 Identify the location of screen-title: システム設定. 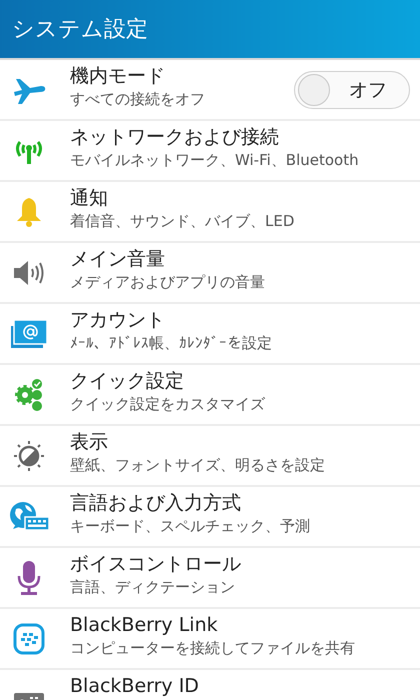
(80, 30).